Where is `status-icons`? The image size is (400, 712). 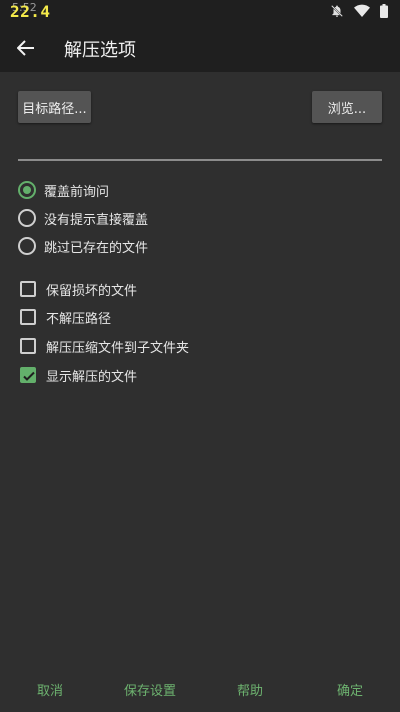 status-icons is located at coordinates (359, 11).